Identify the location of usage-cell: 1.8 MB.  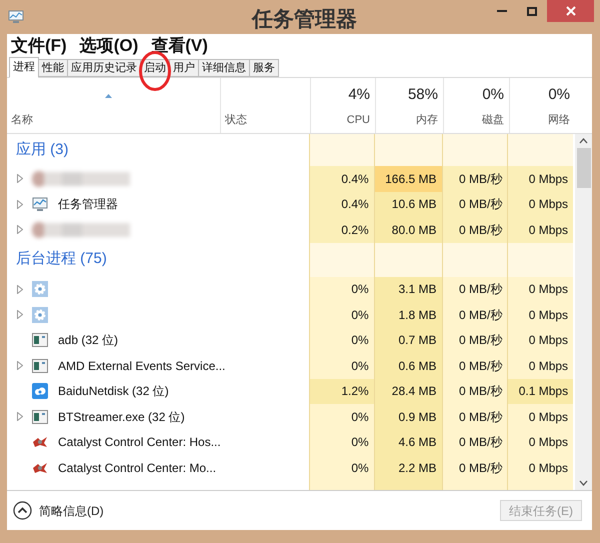
(408, 315).